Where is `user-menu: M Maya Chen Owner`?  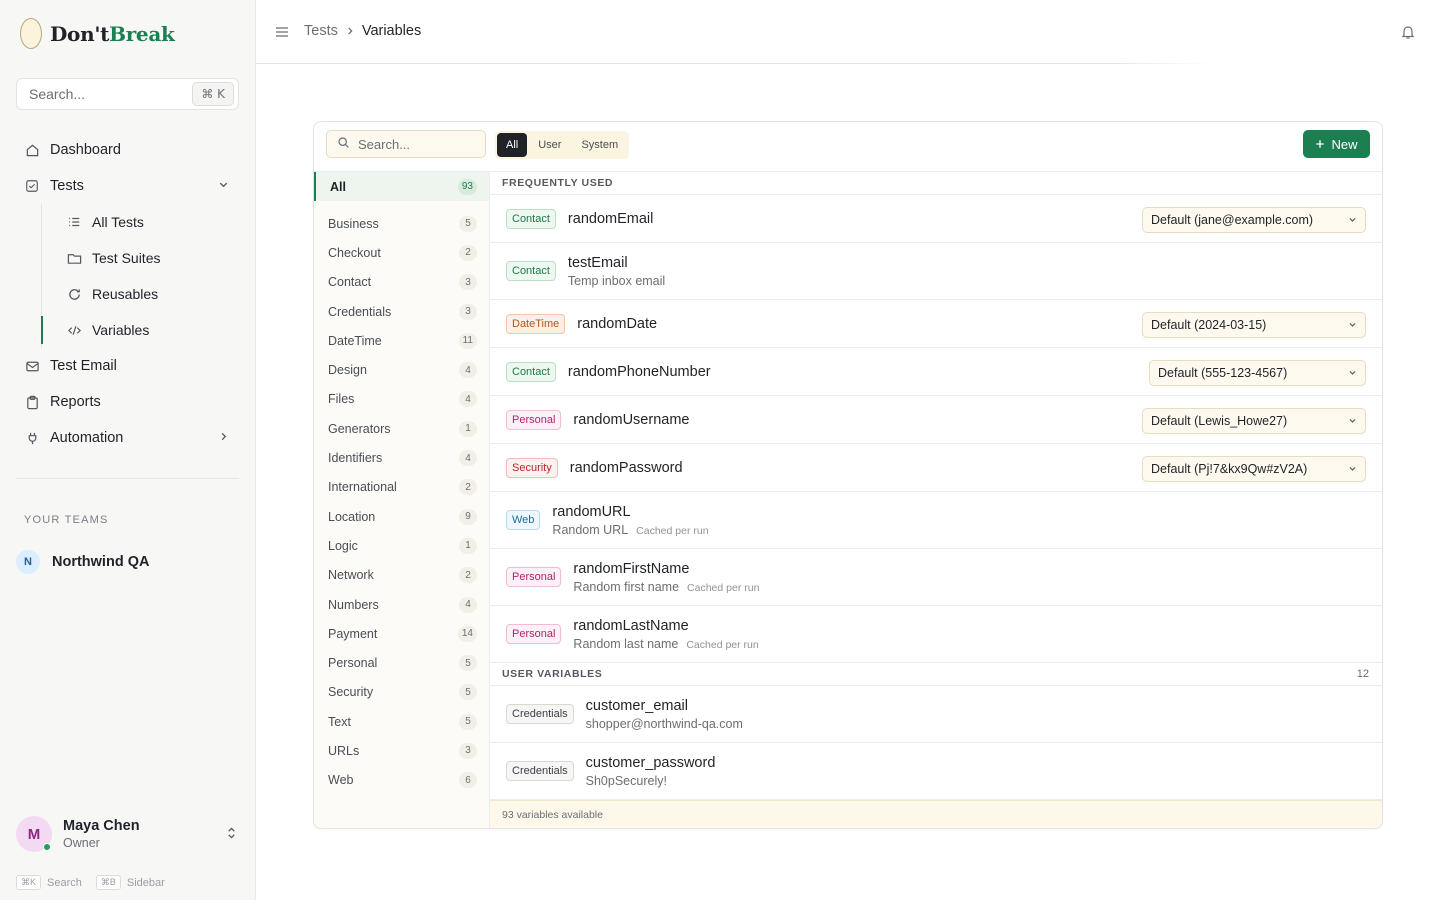 user-menu: M Maya Chen Owner is located at coordinates (127, 834).